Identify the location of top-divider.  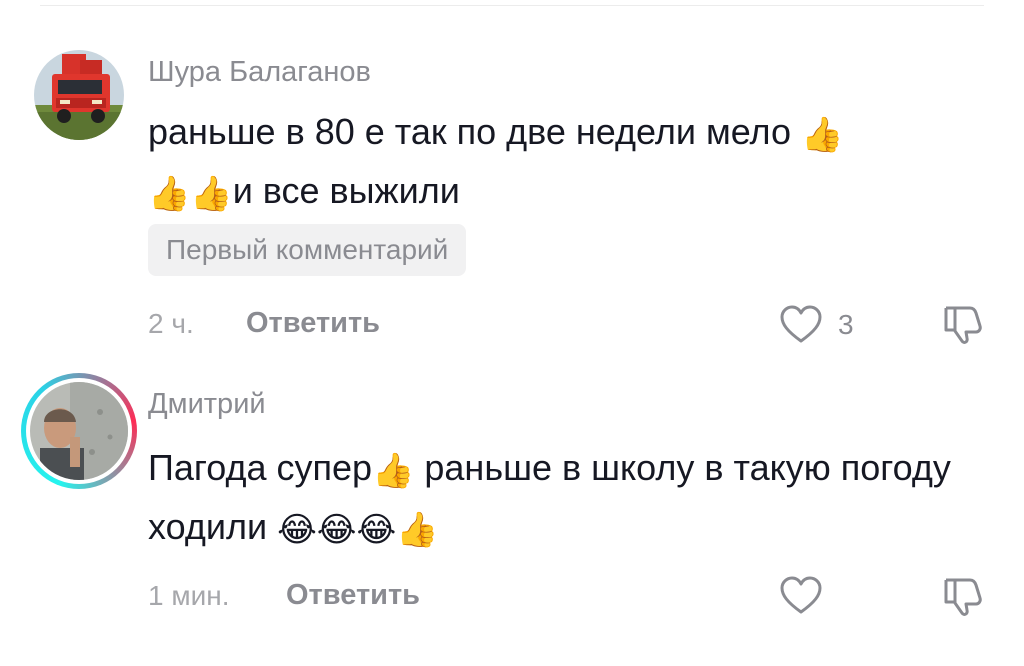
(512, 5).